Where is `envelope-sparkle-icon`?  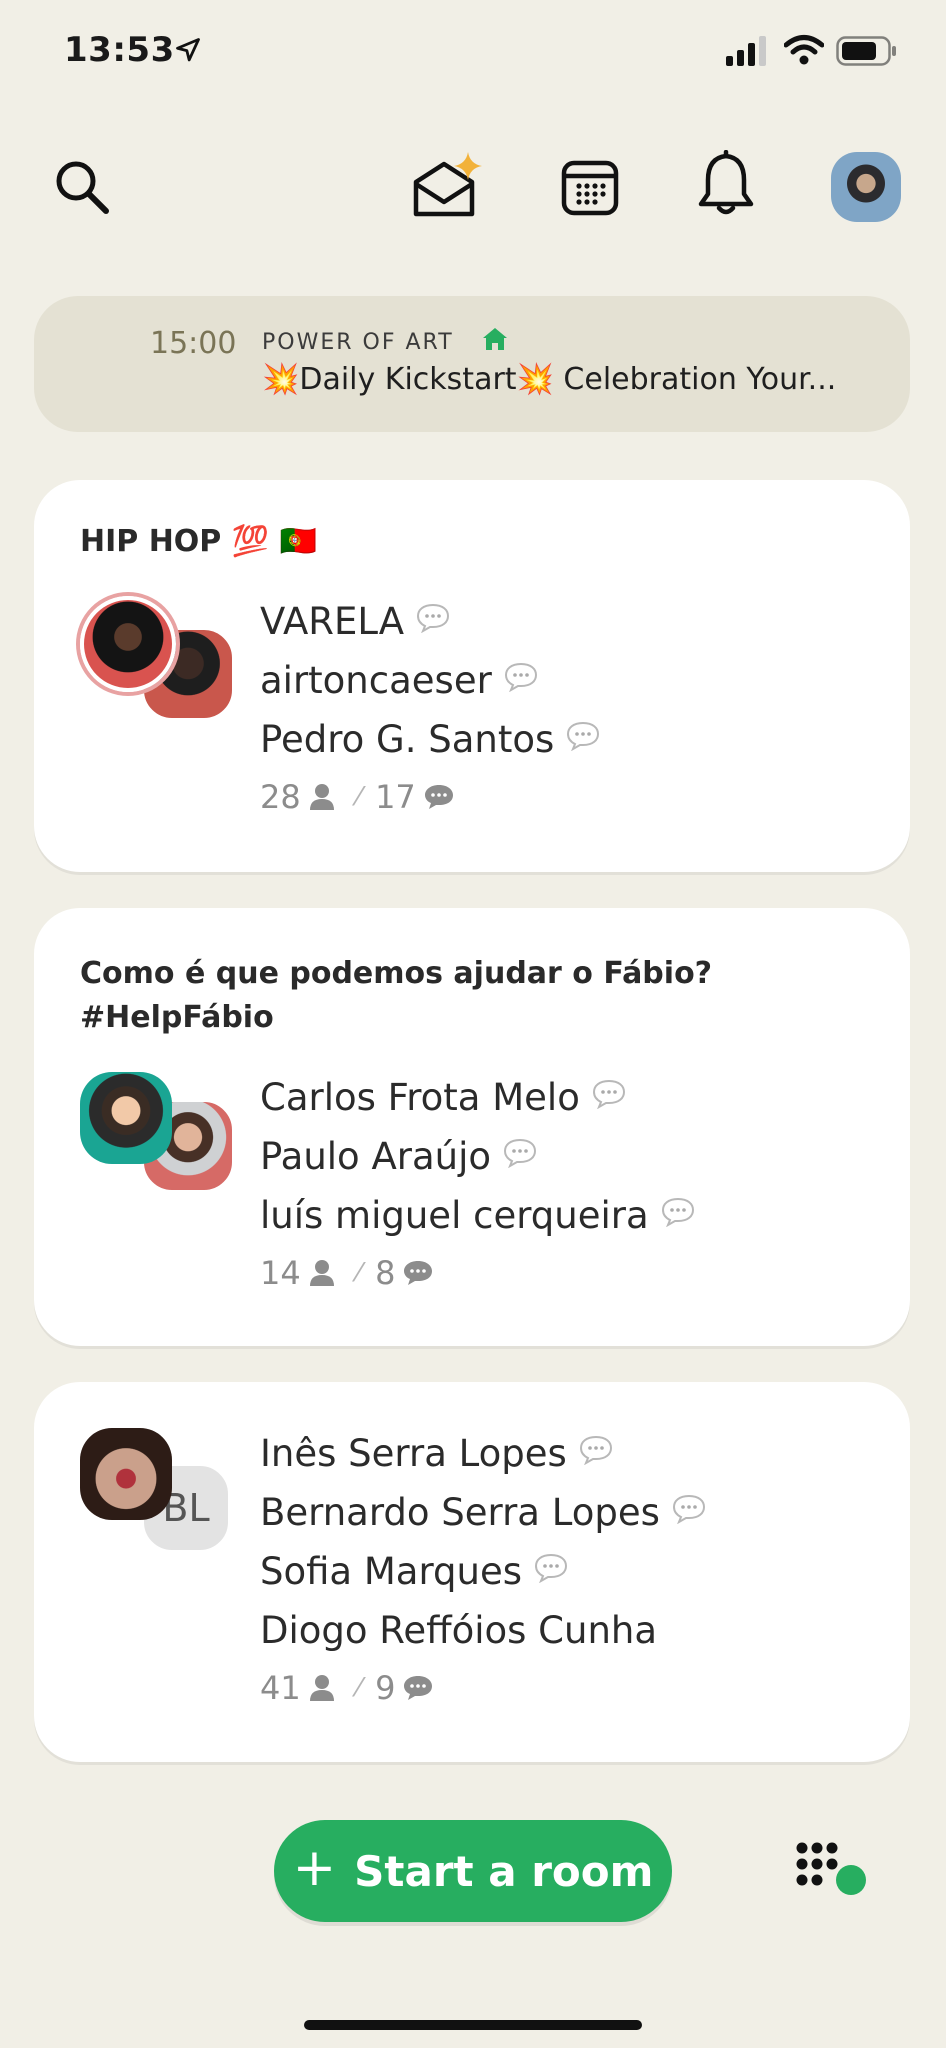 envelope-sparkle-icon is located at coordinates (447, 184).